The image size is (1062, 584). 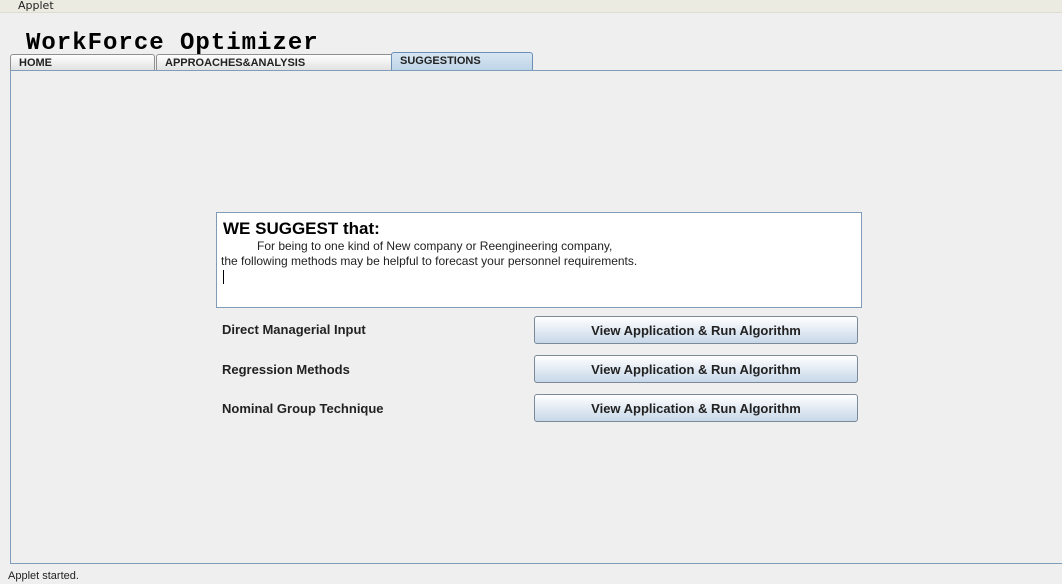 What do you see at coordinates (36, 6) in the screenshot?
I see `applet-title: Applet` at bounding box center [36, 6].